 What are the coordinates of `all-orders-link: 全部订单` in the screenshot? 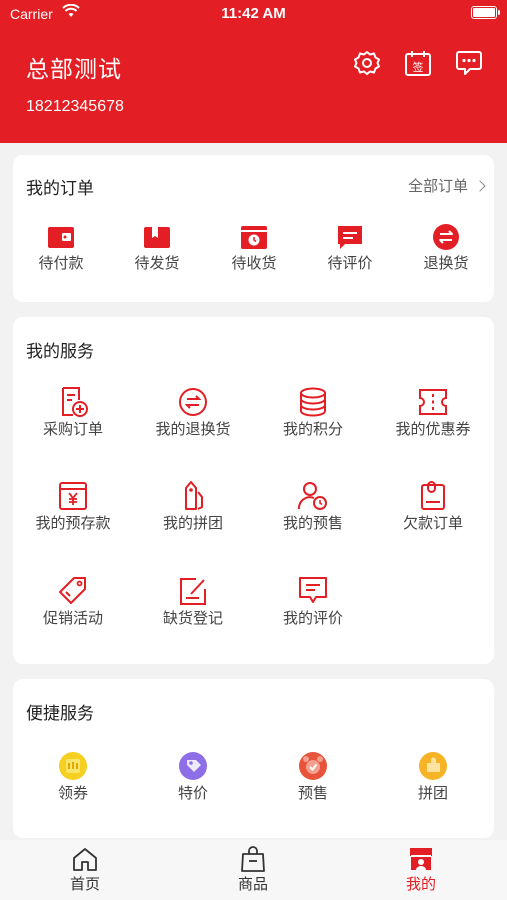 It's located at (446, 185).